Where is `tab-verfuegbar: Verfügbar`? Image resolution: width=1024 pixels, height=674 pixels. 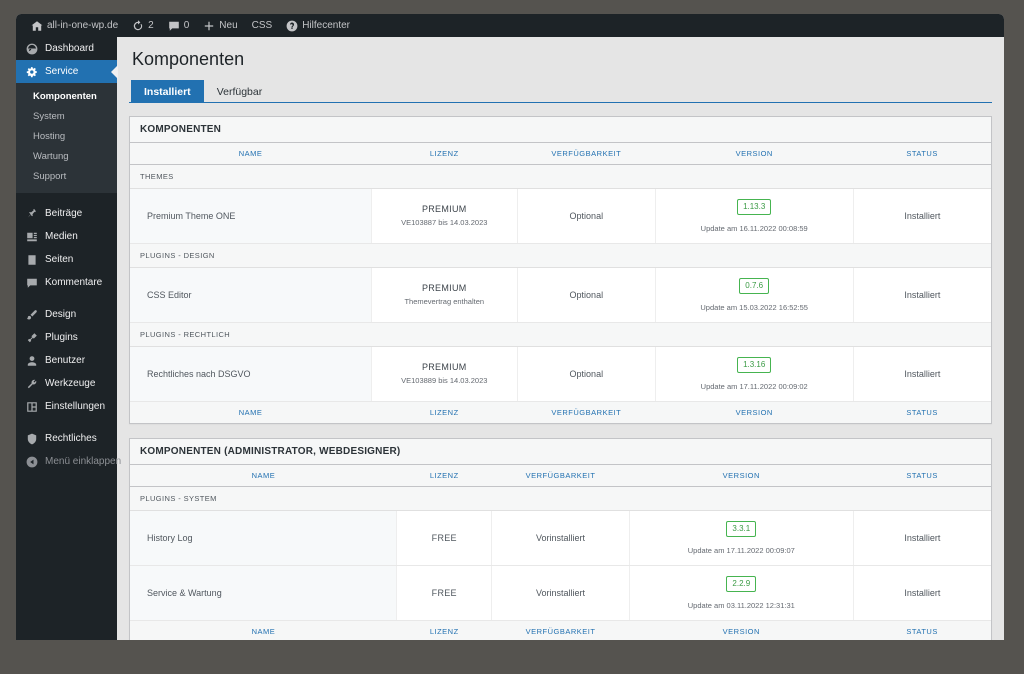 tab-verfuegbar: Verfügbar is located at coordinates (240, 91).